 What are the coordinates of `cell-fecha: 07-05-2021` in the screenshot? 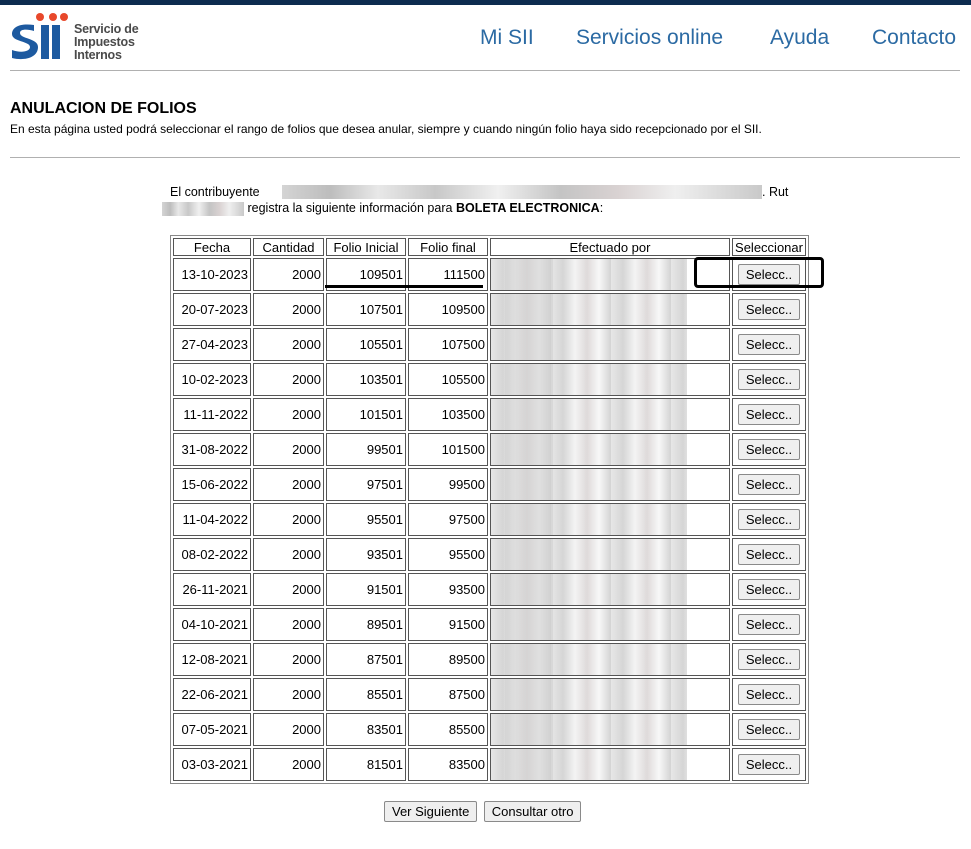 It's located at (212, 729).